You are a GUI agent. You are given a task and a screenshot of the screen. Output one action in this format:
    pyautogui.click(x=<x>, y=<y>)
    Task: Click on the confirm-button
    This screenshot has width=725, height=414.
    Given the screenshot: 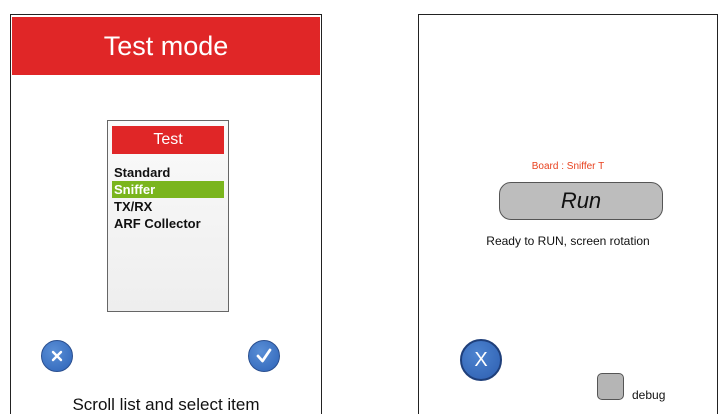 What is the action you would take?
    pyautogui.click(x=264, y=356)
    